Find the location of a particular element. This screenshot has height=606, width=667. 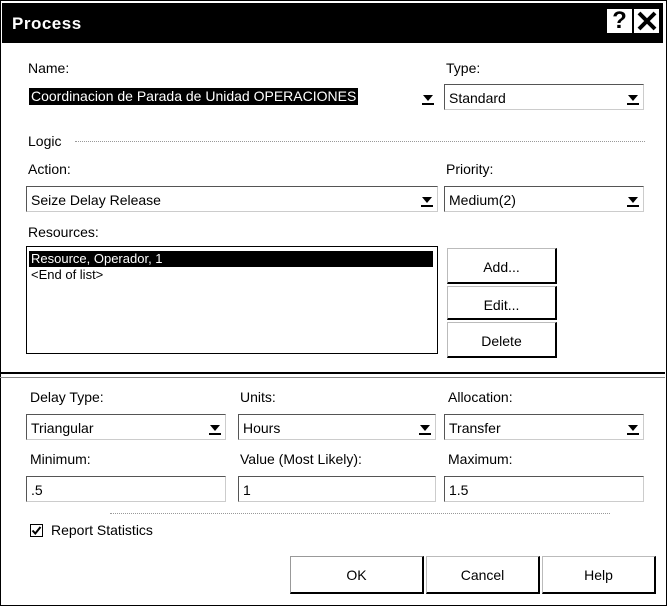

help-button: Help is located at coordinates (599, 575).